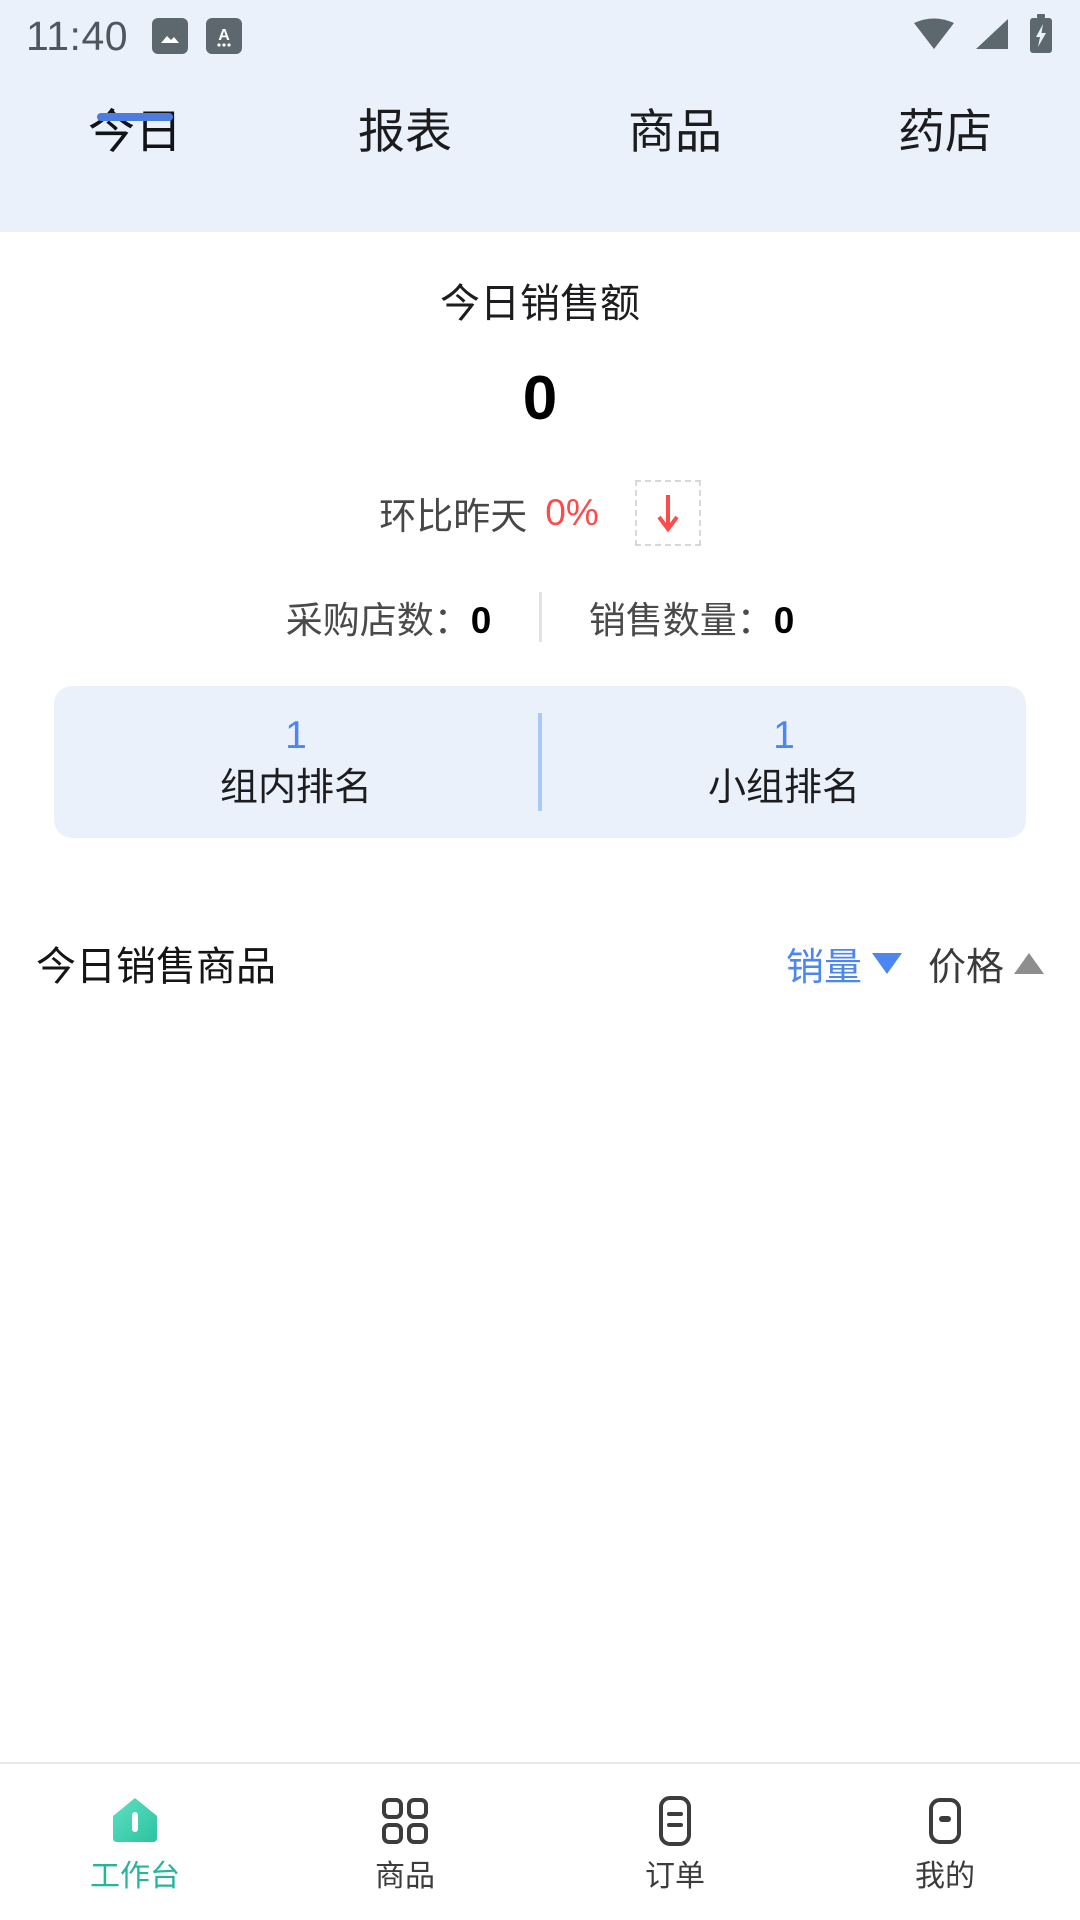 The height and width of the screenshot is (1920, 1080). I want to click on stat-sales-qty-value: 0, so click(784, 620).